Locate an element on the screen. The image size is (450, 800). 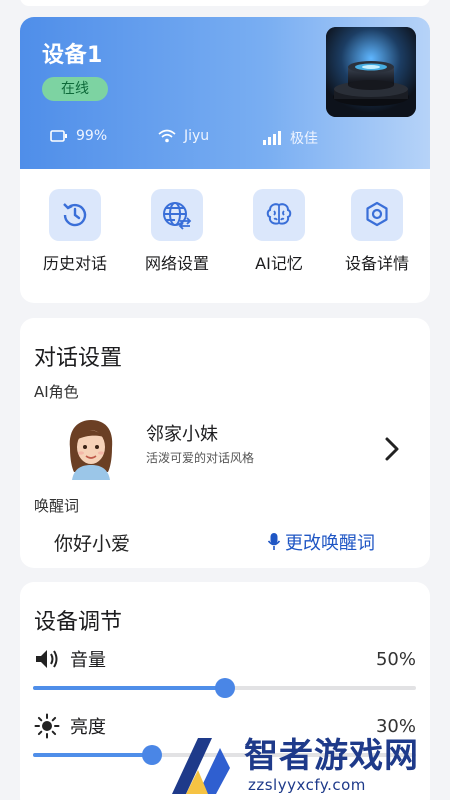
ai-role-description: 活泼可爱的对话风格 is located at coordinates (200, 458).